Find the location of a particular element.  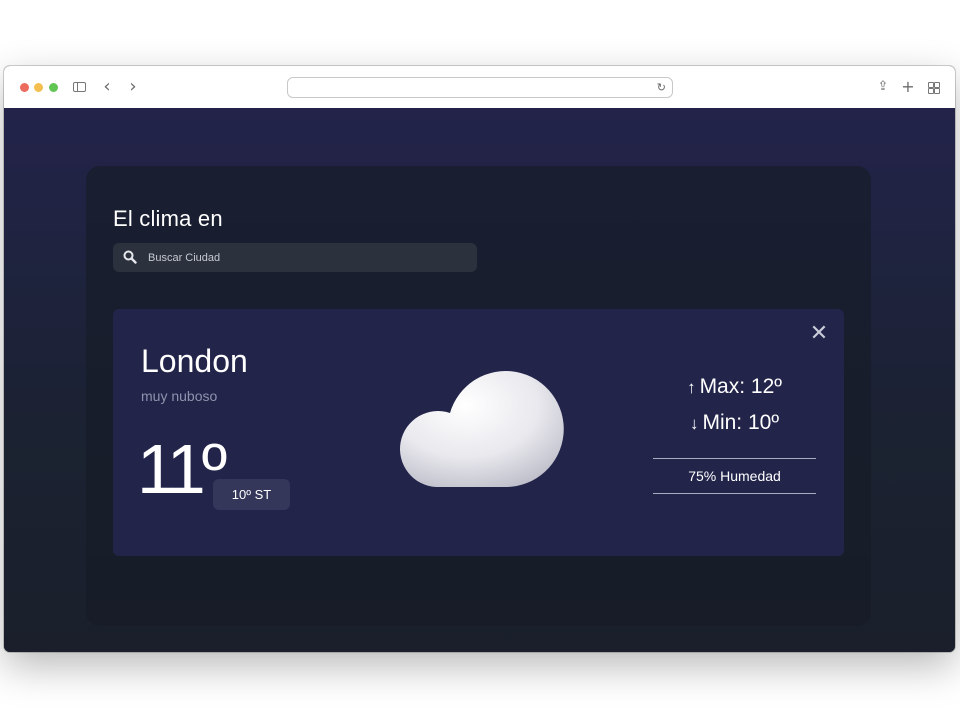

reload-icon: ↻ is located at coordinates (661, 88).